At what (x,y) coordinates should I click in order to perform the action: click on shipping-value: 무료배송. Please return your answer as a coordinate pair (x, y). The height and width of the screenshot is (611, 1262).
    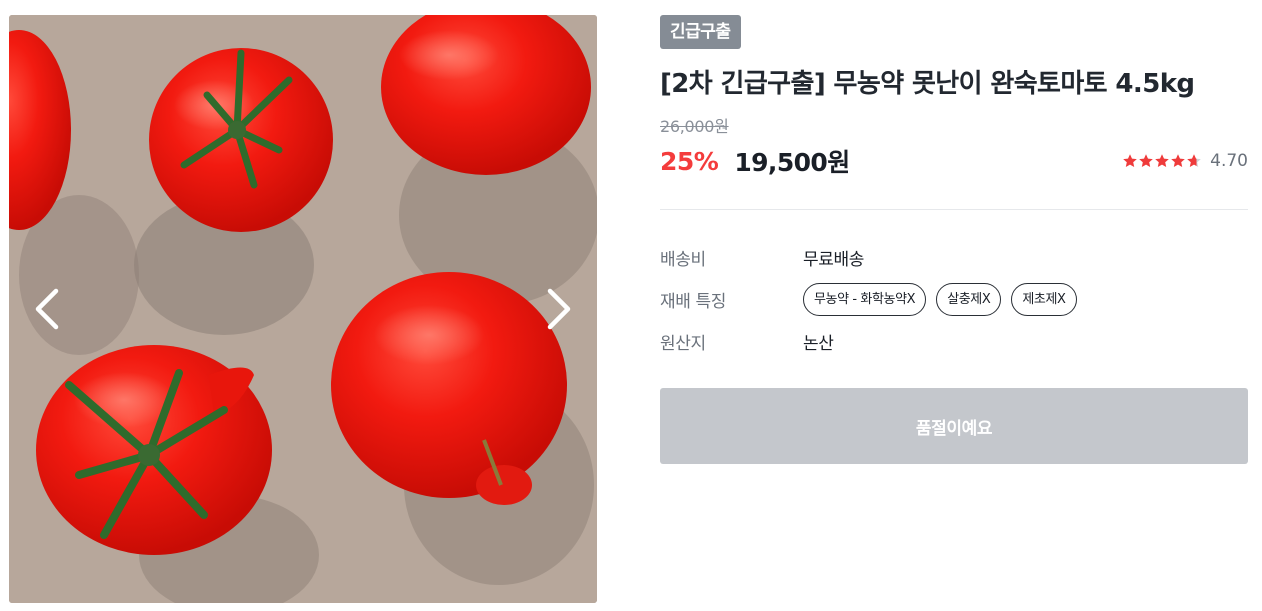
    Looking at the image, I should click on (833, 259).